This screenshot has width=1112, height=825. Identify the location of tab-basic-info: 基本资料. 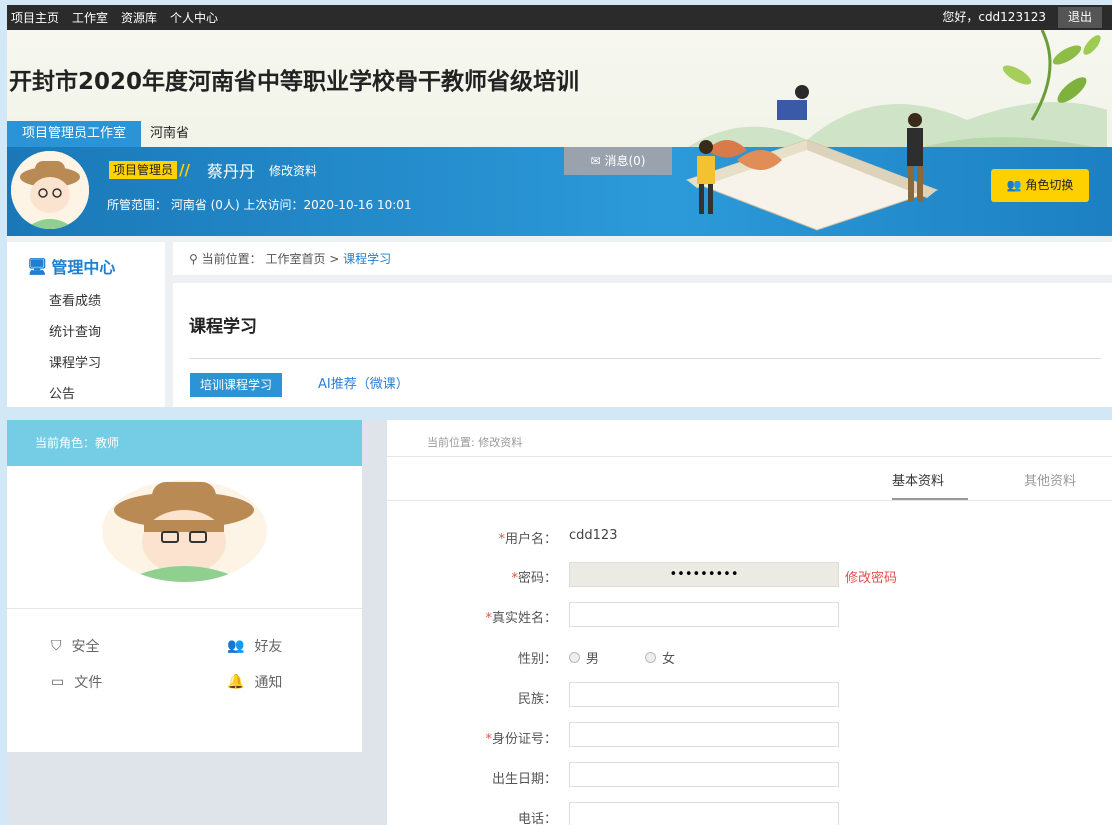
(918, 479).